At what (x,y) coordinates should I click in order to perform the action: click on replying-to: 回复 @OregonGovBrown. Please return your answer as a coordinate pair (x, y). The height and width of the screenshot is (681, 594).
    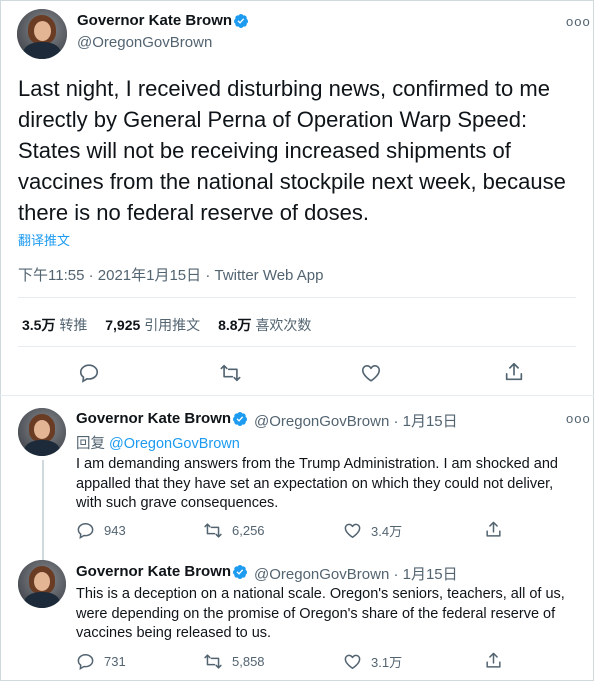
    Looking at the image, I should click on (158, 444).